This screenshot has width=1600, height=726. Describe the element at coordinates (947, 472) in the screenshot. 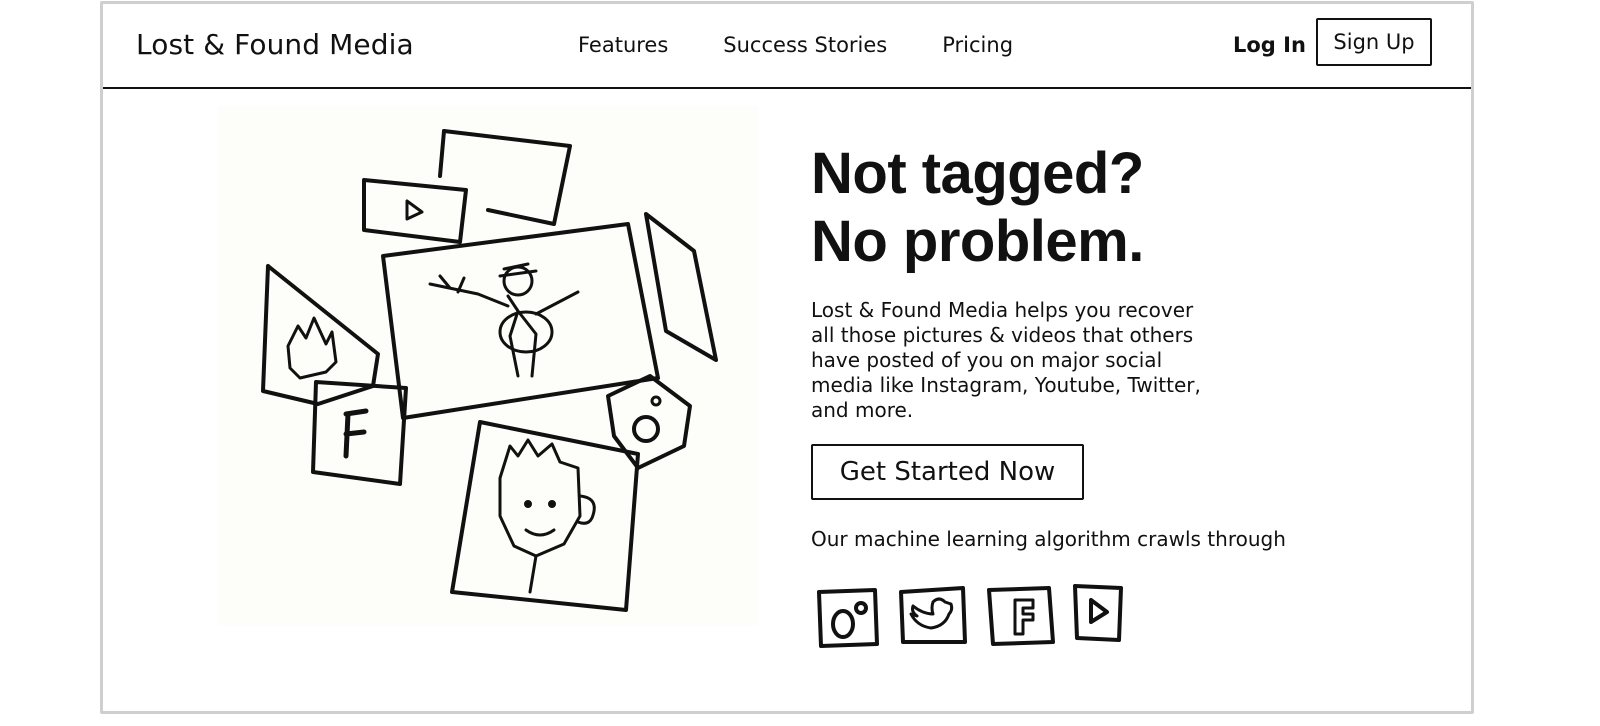

I see `get-started-button: Get Started Now` at that location.